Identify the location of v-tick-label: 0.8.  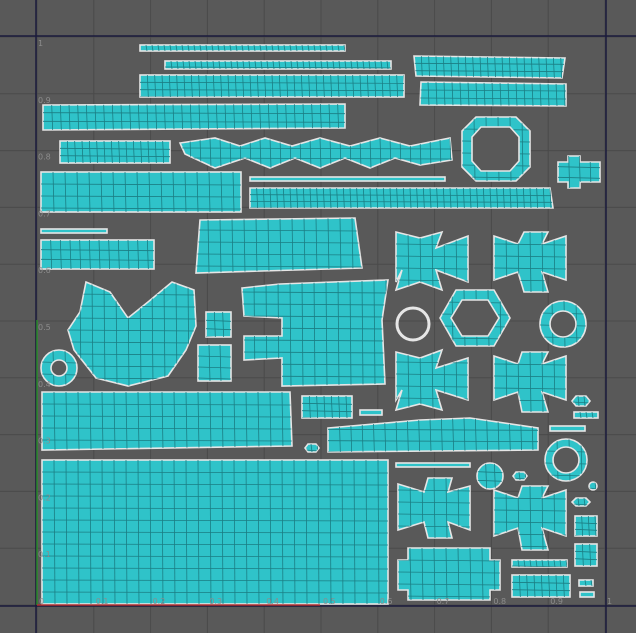
(44, 157).